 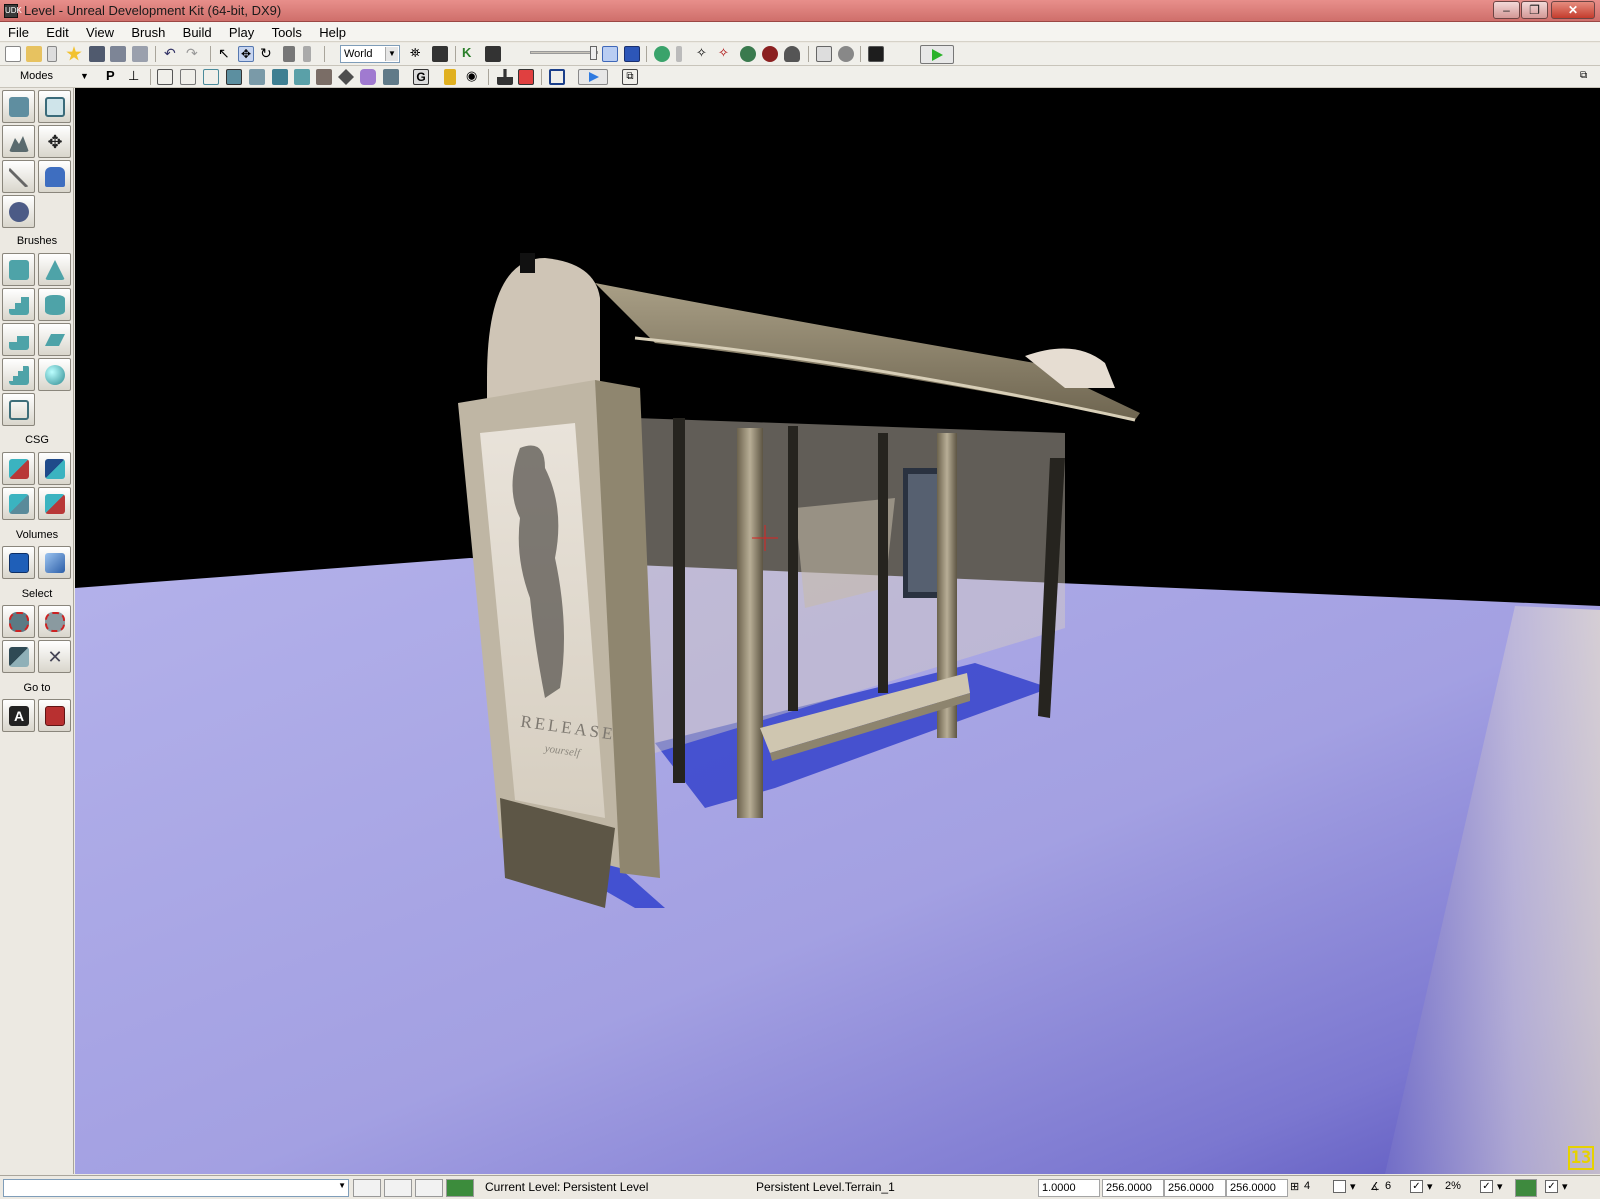 What do you see at coordinates (18, 715) in the screenshot?
I see `goto-actor-button: A` at bounding box center [18, 715].